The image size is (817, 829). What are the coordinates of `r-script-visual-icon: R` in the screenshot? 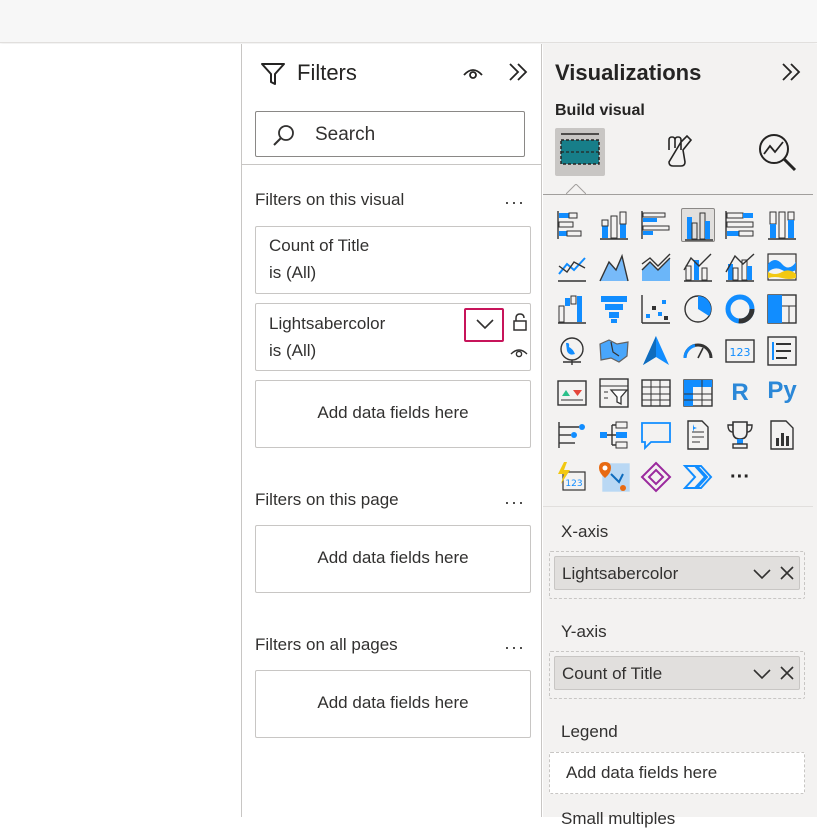 It's located at (740, 393).